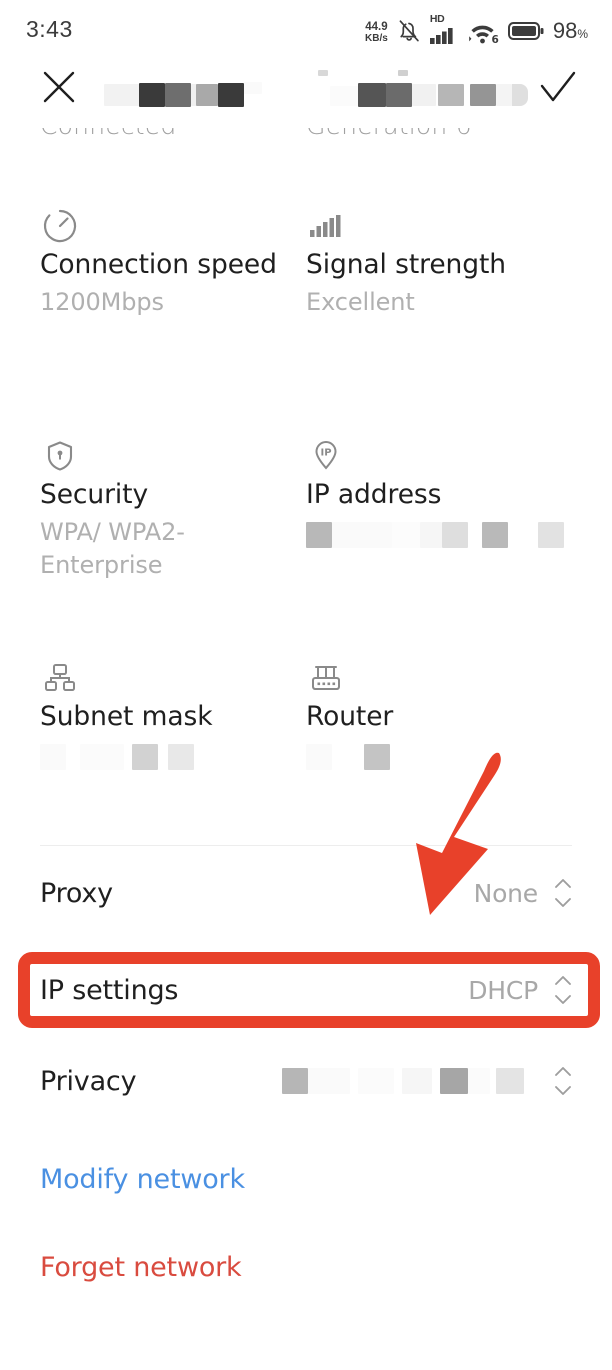  What do you see at coordinates (503, 990) in the screenshot?
I see `setting-row-value: DHCP` at bounding box center [503, 990].